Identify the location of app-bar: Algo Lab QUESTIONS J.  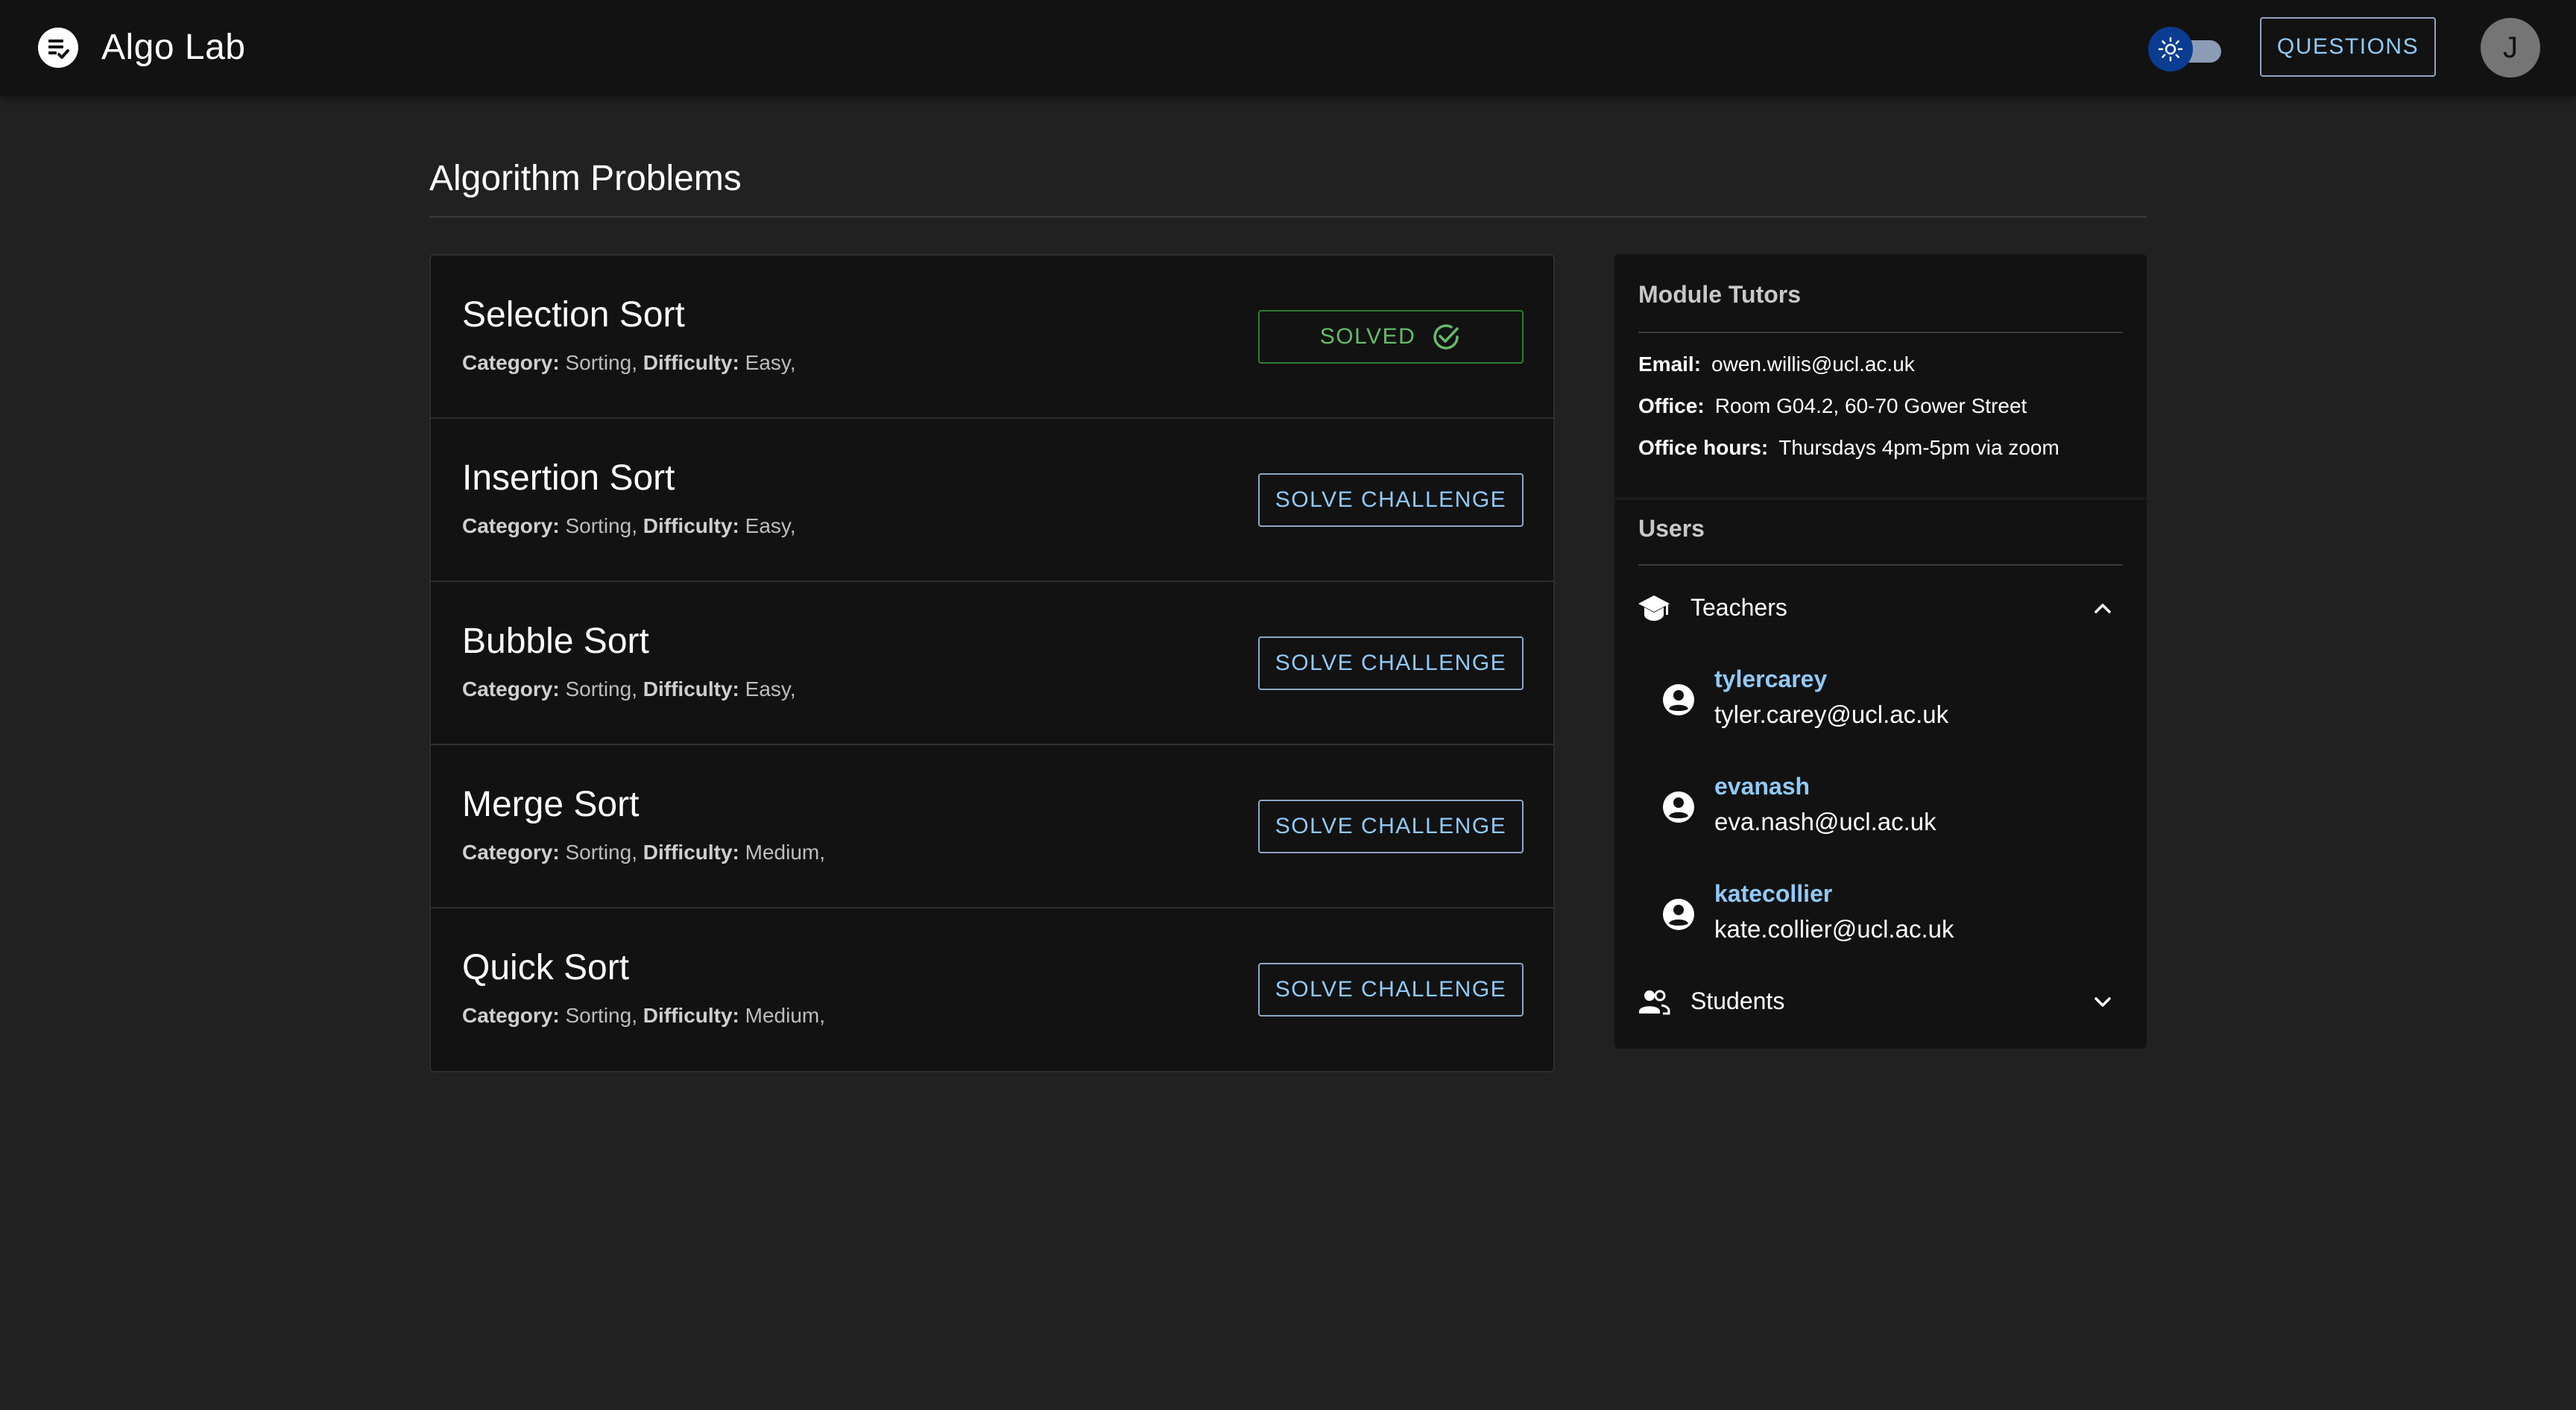
(1288, 47).